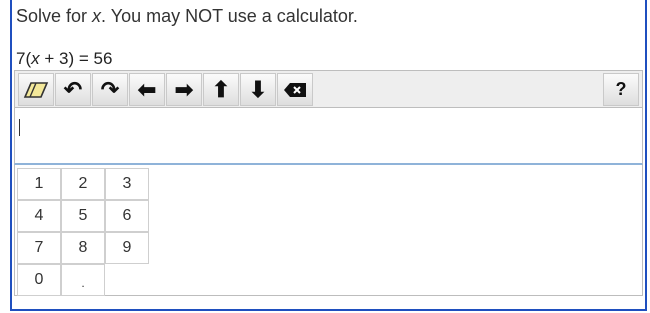  Describe the element at coordinates (127, 216) in the screenshot. I see `key-6: 6` at that location.